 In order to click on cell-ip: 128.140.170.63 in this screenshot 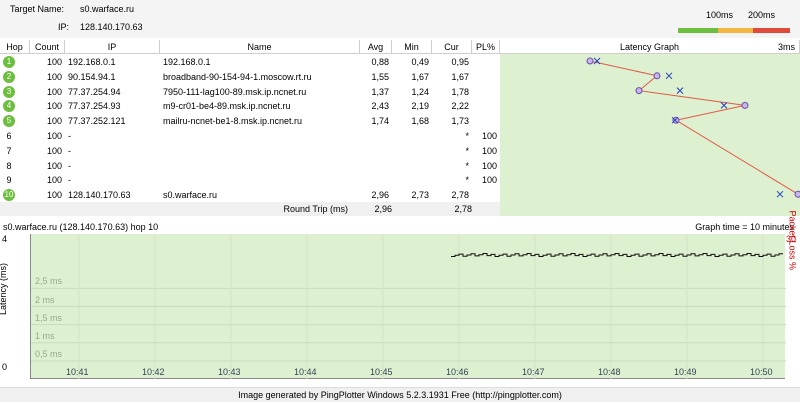, I will do `click(99, 195)`.